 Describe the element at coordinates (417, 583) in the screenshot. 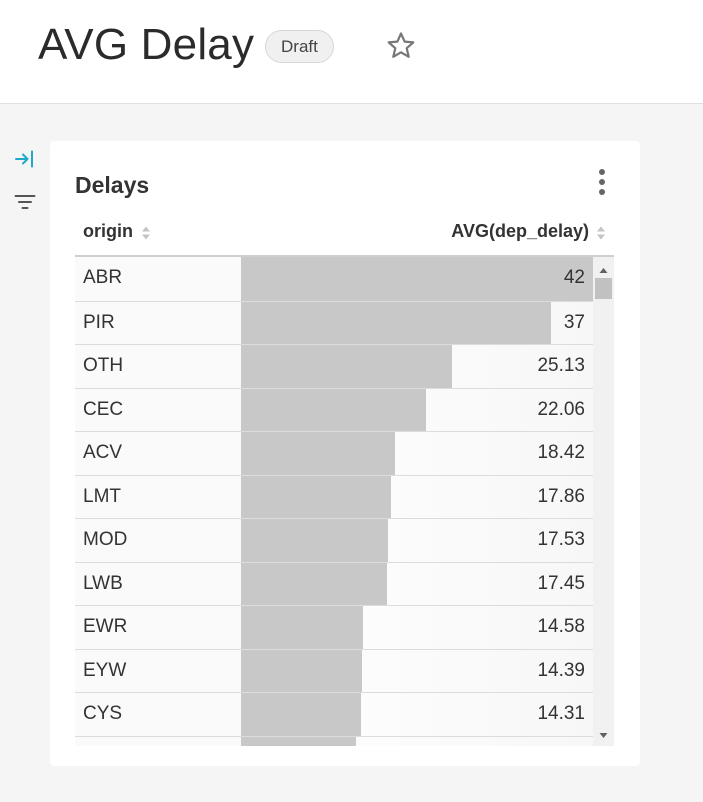

I see `avg-dep-delay-cell: 17.45` at that location.